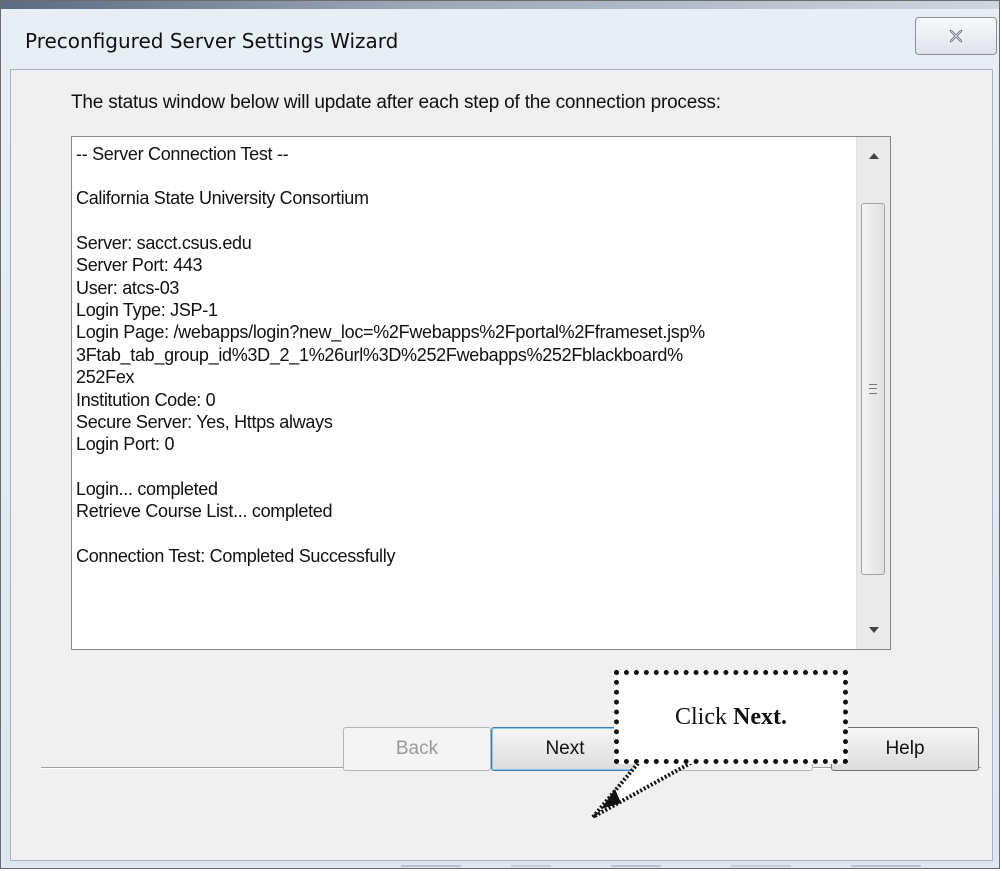  What do you see at coordinates (204, 422) in the screenshot?
I see `status-line: Secure Server: Yes, Https always` at bounding box center [204, 422].